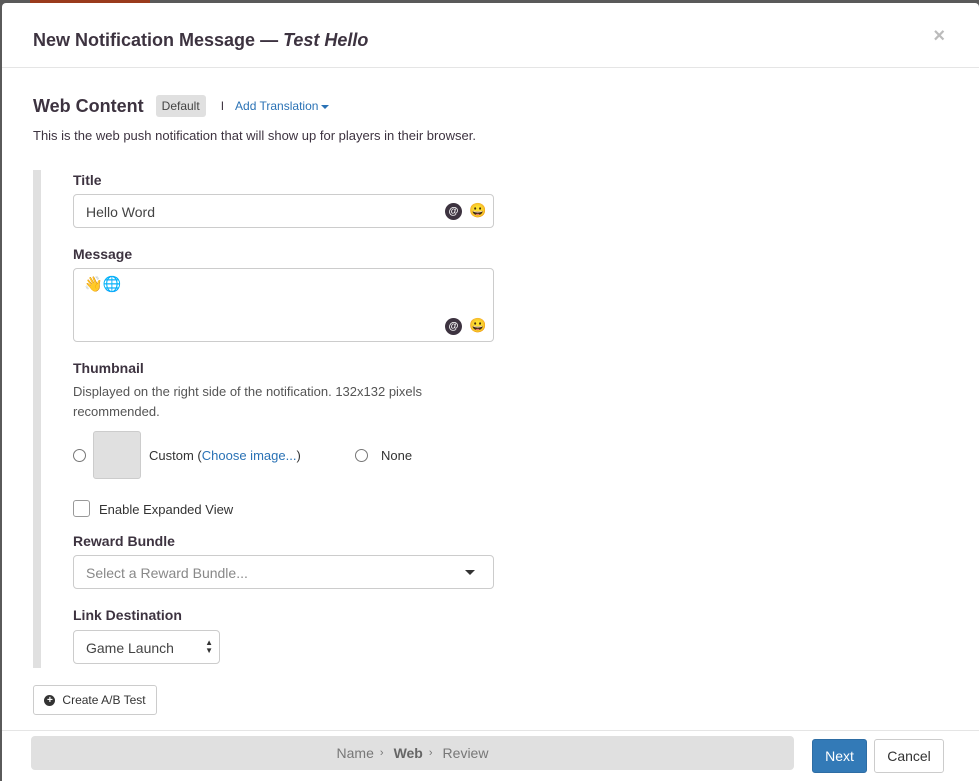 Image resolution: width=979 pixels, height=781 pixels. What do you see at coordinates (88, 105) in the screenshot?
I see `section-heading: Web Content` at bounding box center [88, 105].